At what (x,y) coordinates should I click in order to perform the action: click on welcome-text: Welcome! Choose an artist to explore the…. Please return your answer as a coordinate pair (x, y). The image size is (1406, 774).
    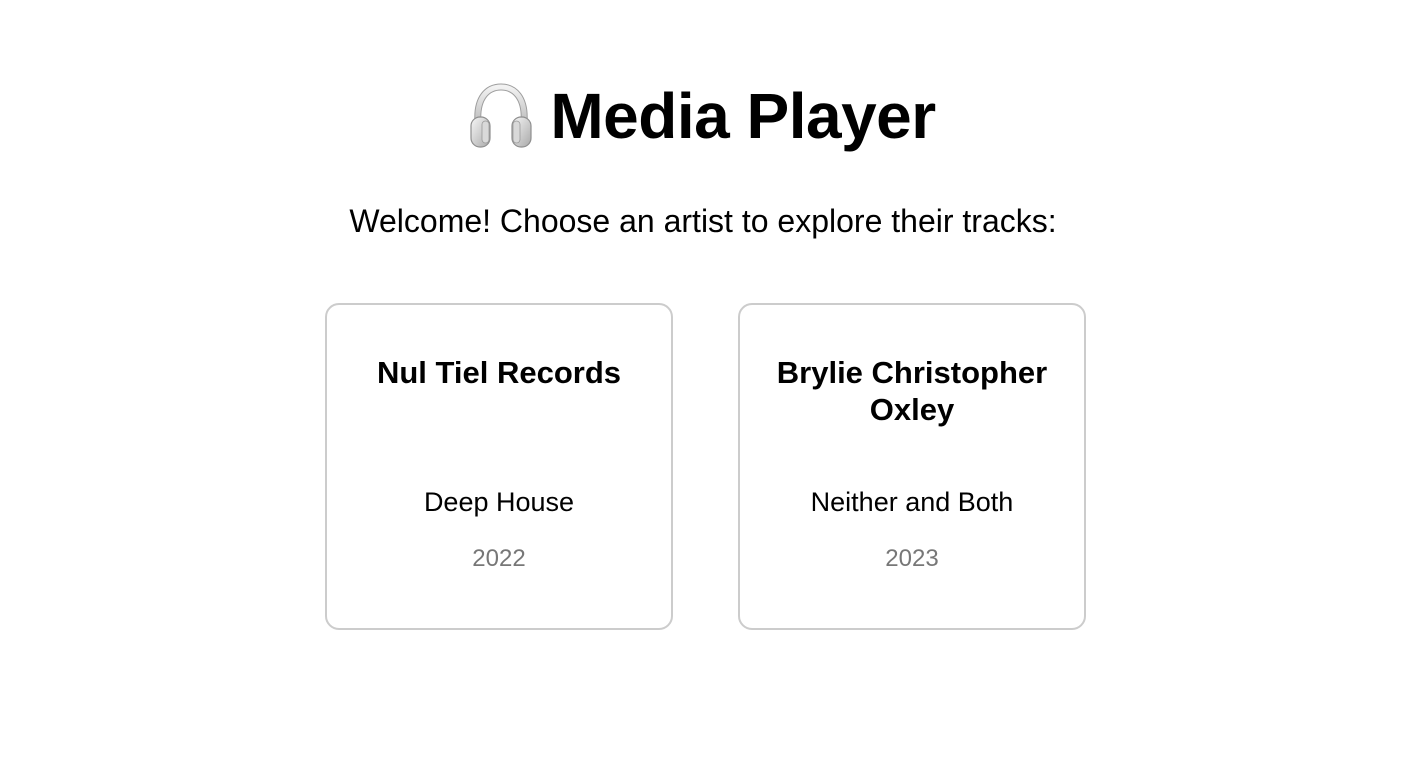
    Looking at the image, I should click on (703, 221).